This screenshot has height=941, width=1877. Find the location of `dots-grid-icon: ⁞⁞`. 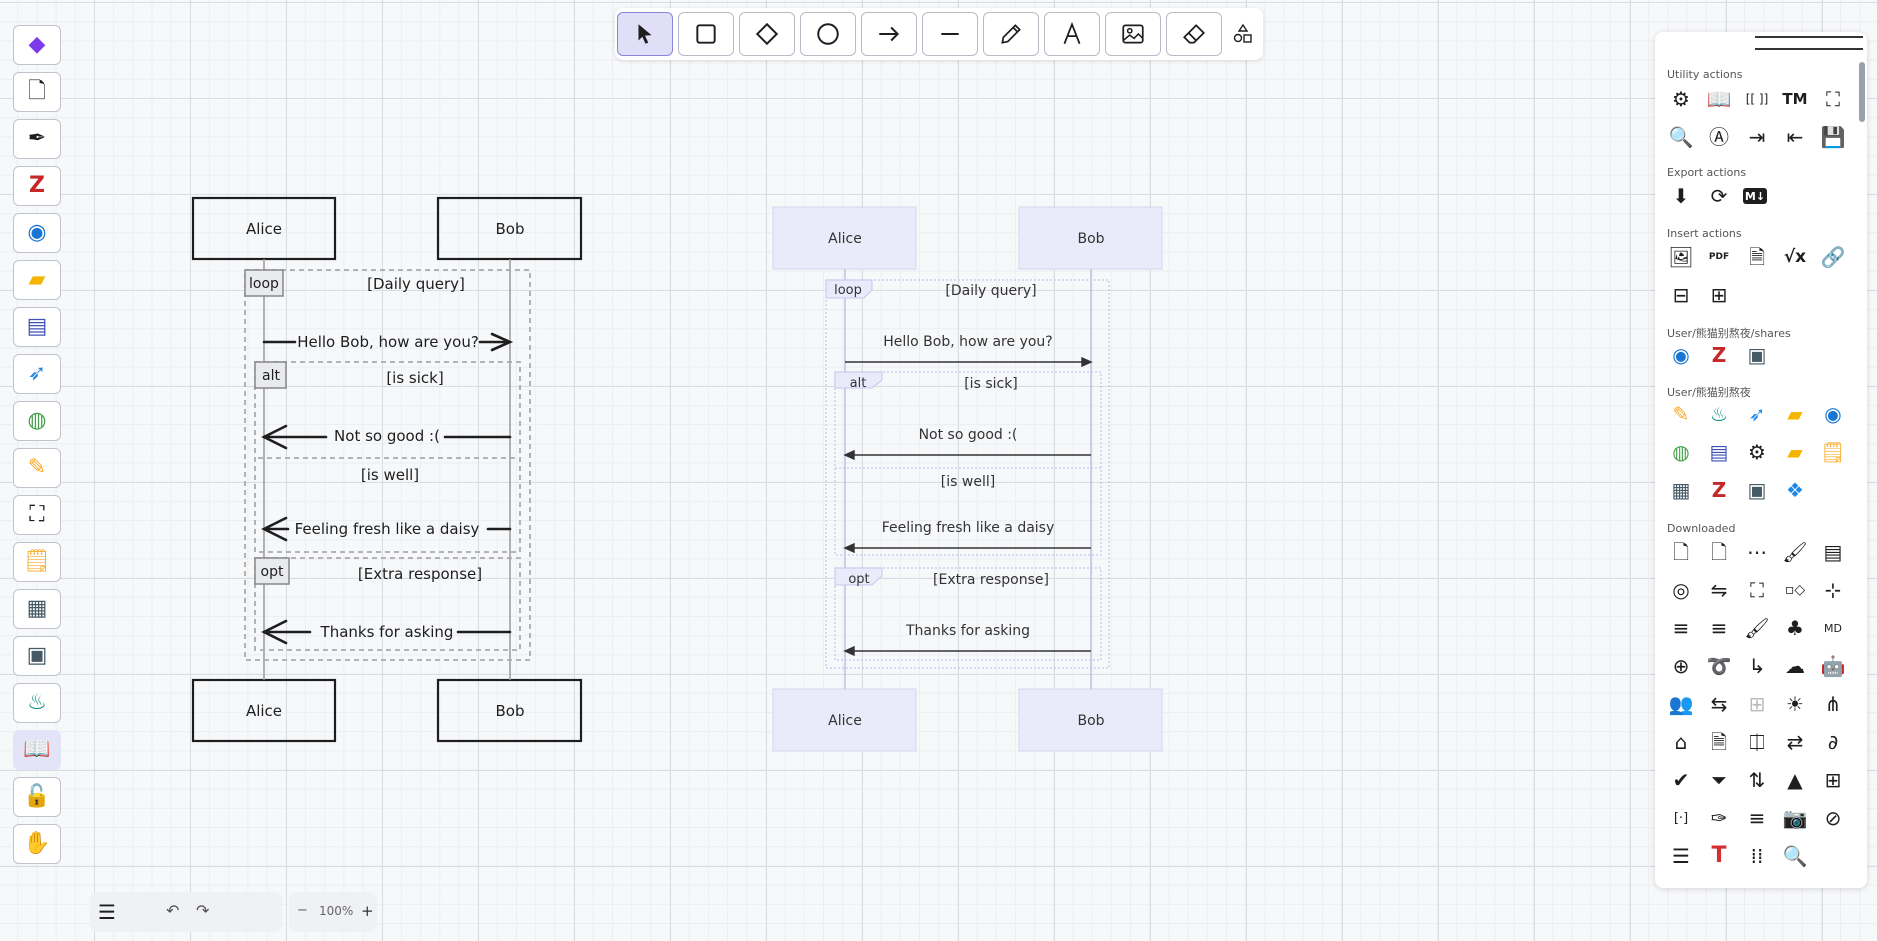

dots-grid-icon: ⁞⁞ is located at coordinates (1757, 856).